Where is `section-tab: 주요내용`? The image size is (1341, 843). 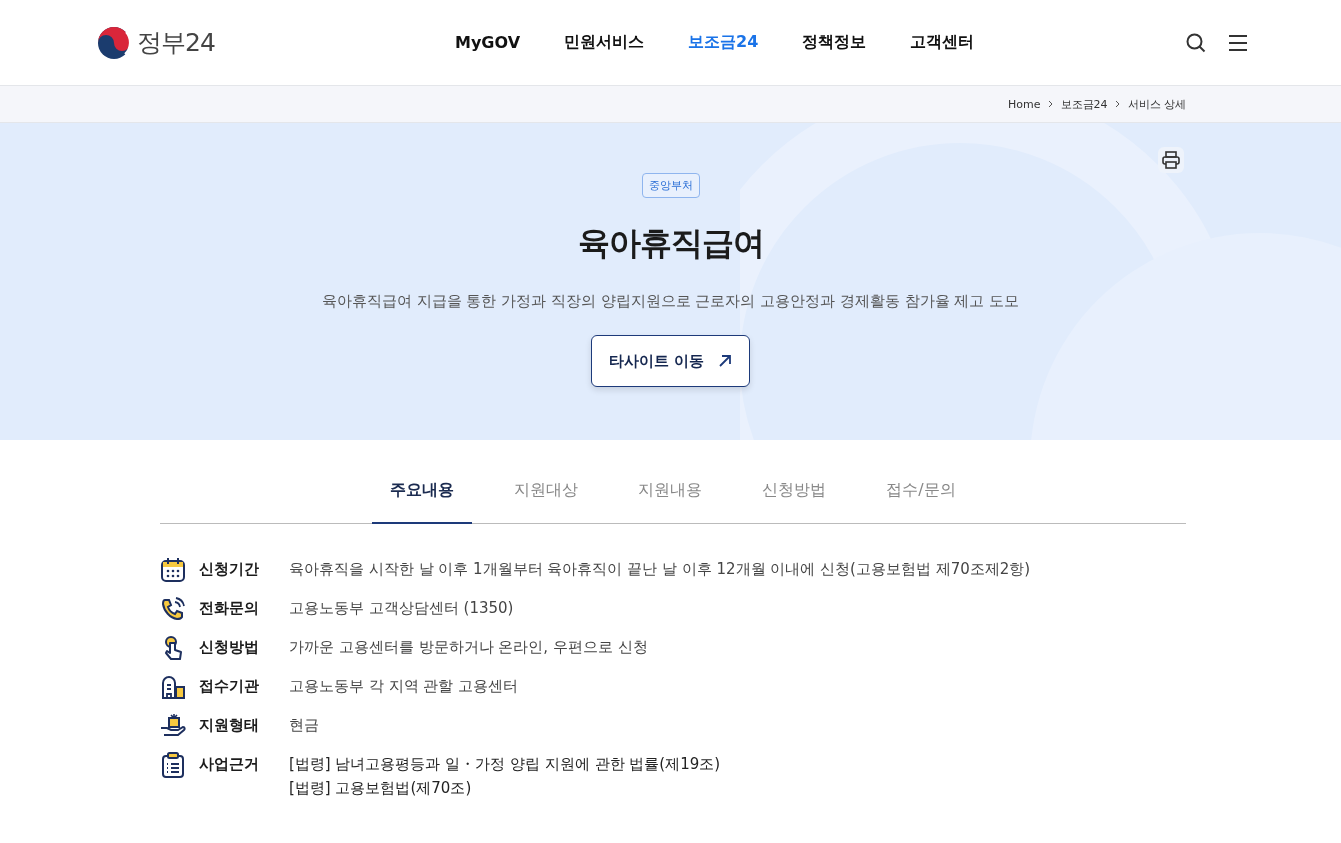
section-tab: 주요내용 is located at coordinates (422, 502).